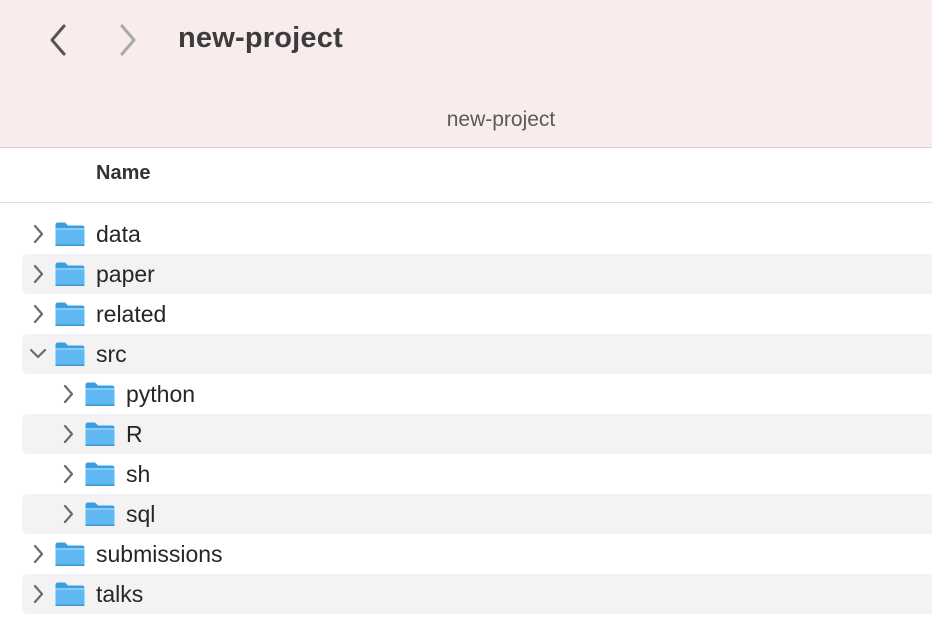 The image size is (932, 632). I want to click on list-item-paper: paper, so click(477, 274).